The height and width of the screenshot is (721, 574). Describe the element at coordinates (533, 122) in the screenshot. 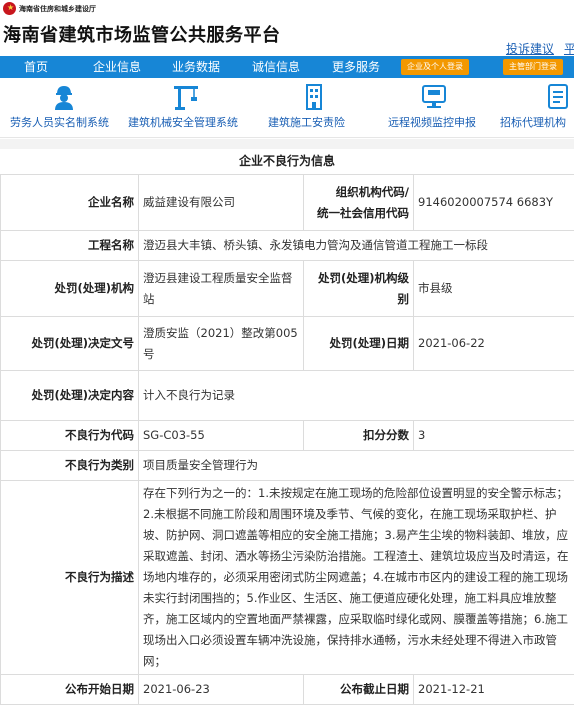

I see `quick-label: 招标代理机构` at that location.